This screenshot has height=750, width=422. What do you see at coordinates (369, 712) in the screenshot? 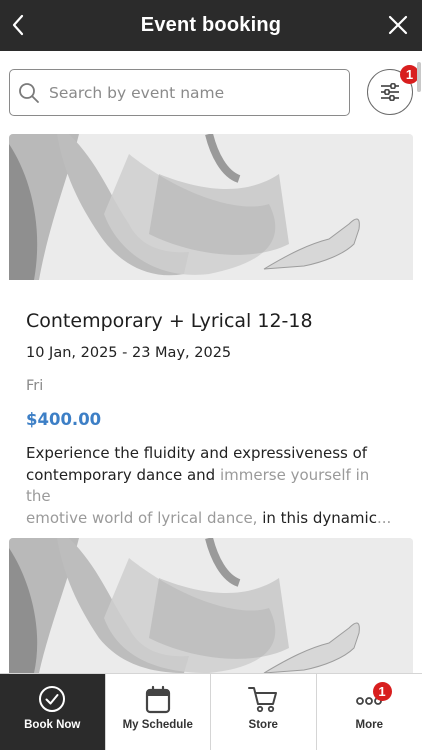
I see `tab-more: 1 More` at bounding box center [369, 712].